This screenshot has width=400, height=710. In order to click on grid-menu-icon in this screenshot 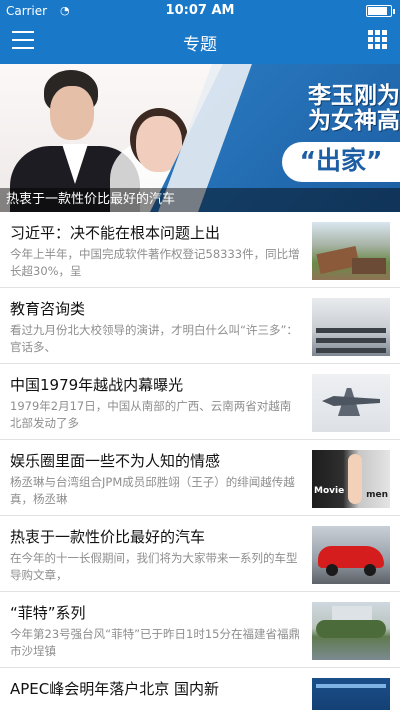, I will do `click(378, 40)`.